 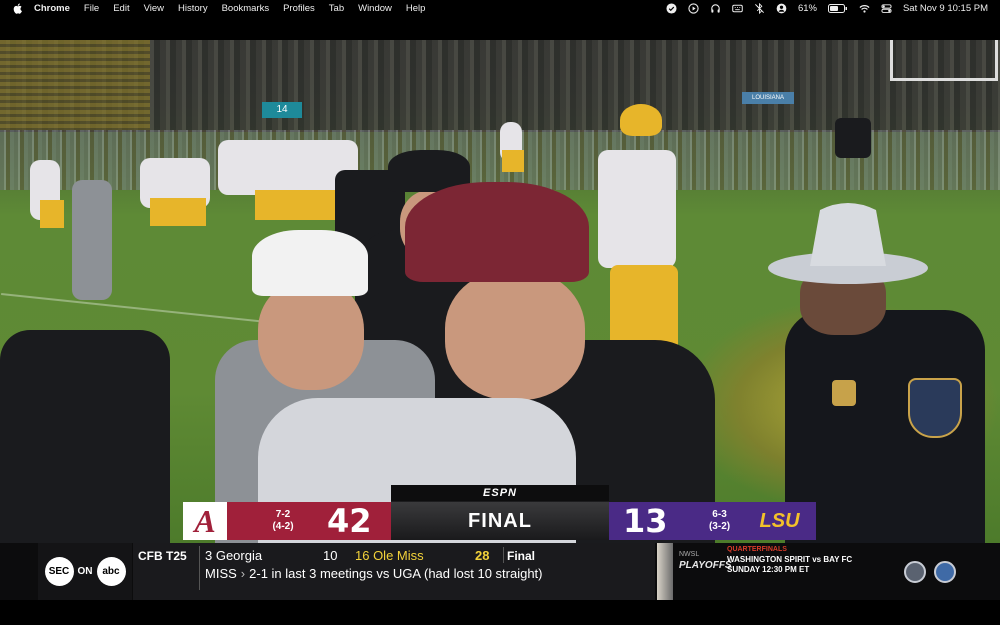 What do you see at coordinates (757, 549) in the screenshot?
I see `ad-headline: QUARTERFINALS` at bounding box center [757, 549].